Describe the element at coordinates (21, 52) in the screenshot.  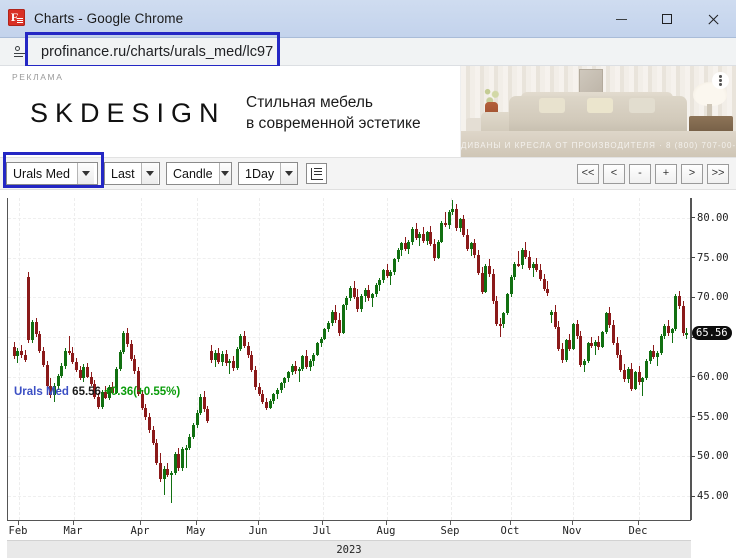
I see `site-info-icon` at that location.